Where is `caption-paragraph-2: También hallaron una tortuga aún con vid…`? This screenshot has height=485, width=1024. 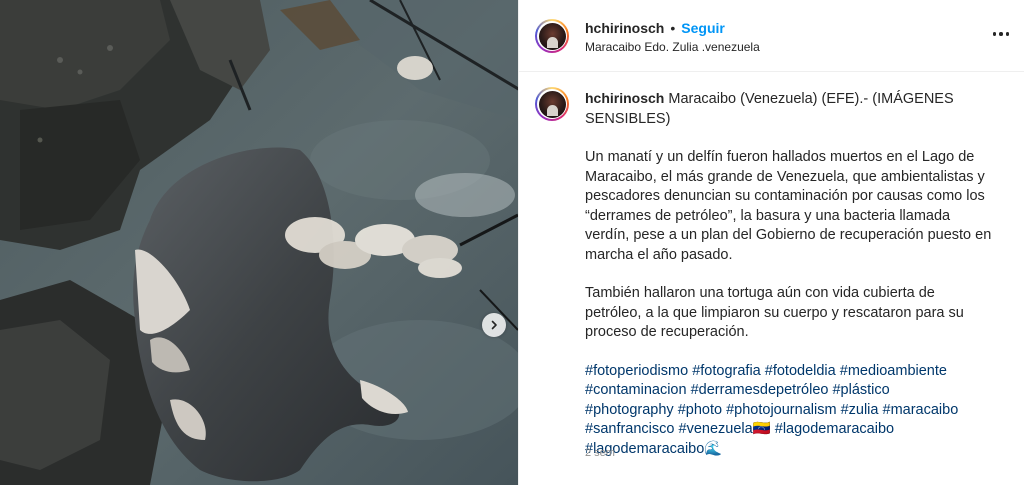 caption-paragraph-2: También hallaron una tortuga aún con vid… is located at coordinates (774, 312).